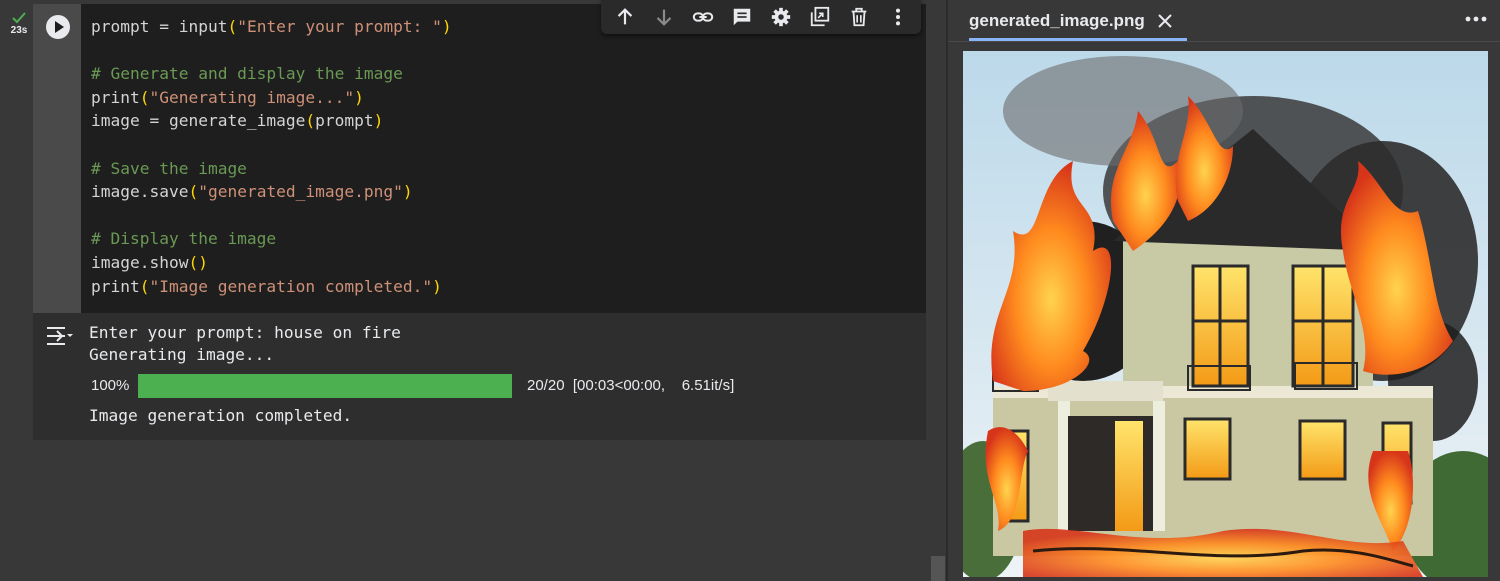 Image resolution: width=1500 pixels, height=581 pixels. What do you see at coordinates (344, 121) in the screenshot?
I see `code-token: prompt` at bounding box center [344, 121].